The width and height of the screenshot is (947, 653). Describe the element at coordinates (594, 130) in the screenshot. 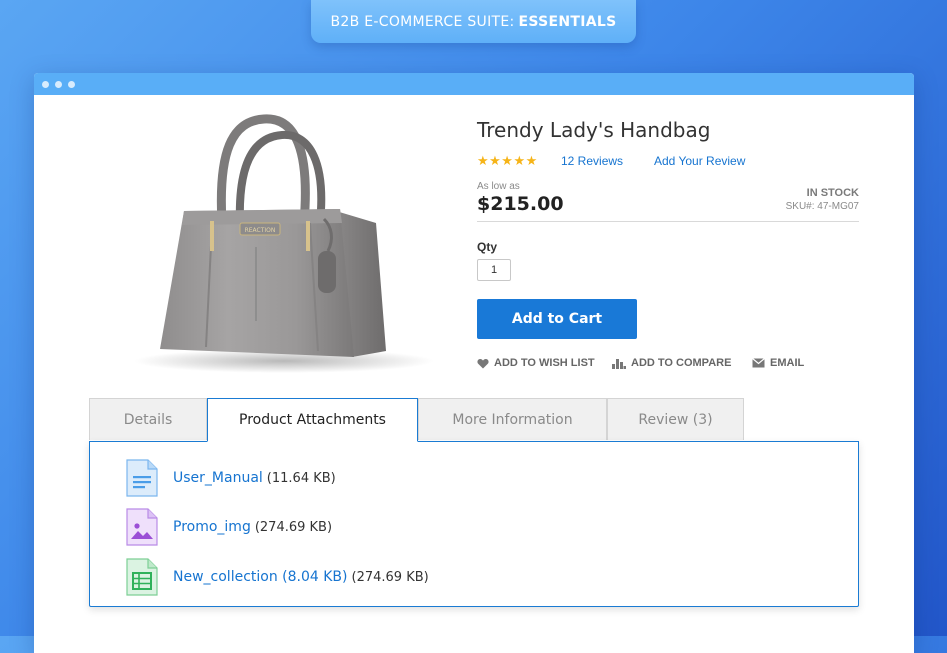

I see `product-title: Trendy Lady's Handbag` at that location.